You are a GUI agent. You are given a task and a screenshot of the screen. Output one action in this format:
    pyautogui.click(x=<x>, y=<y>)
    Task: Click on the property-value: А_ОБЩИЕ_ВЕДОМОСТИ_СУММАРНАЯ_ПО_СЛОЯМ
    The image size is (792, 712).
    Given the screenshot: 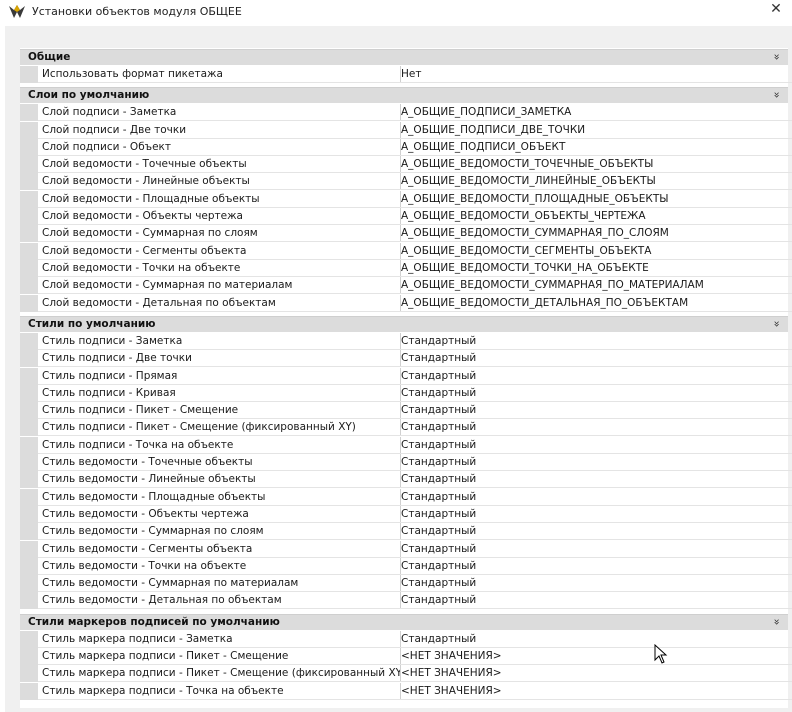 What is the action you would take?
    pyautogui.click(x=594, y=233)
    